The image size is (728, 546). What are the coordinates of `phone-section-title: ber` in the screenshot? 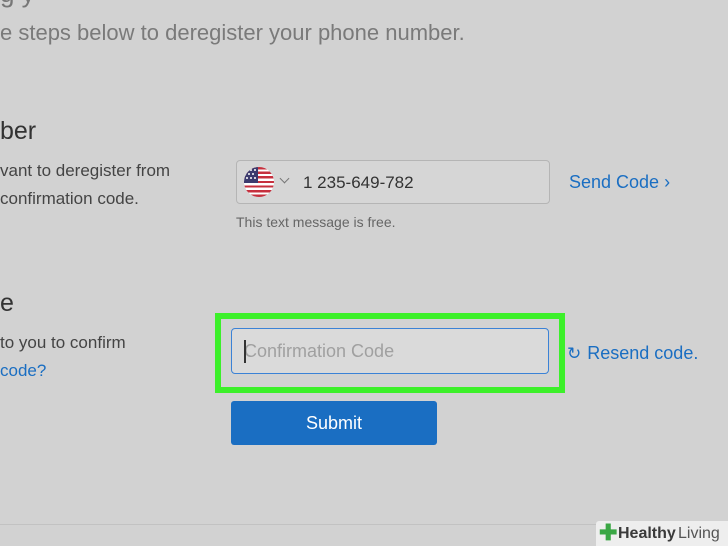 It's located at (18, 131).